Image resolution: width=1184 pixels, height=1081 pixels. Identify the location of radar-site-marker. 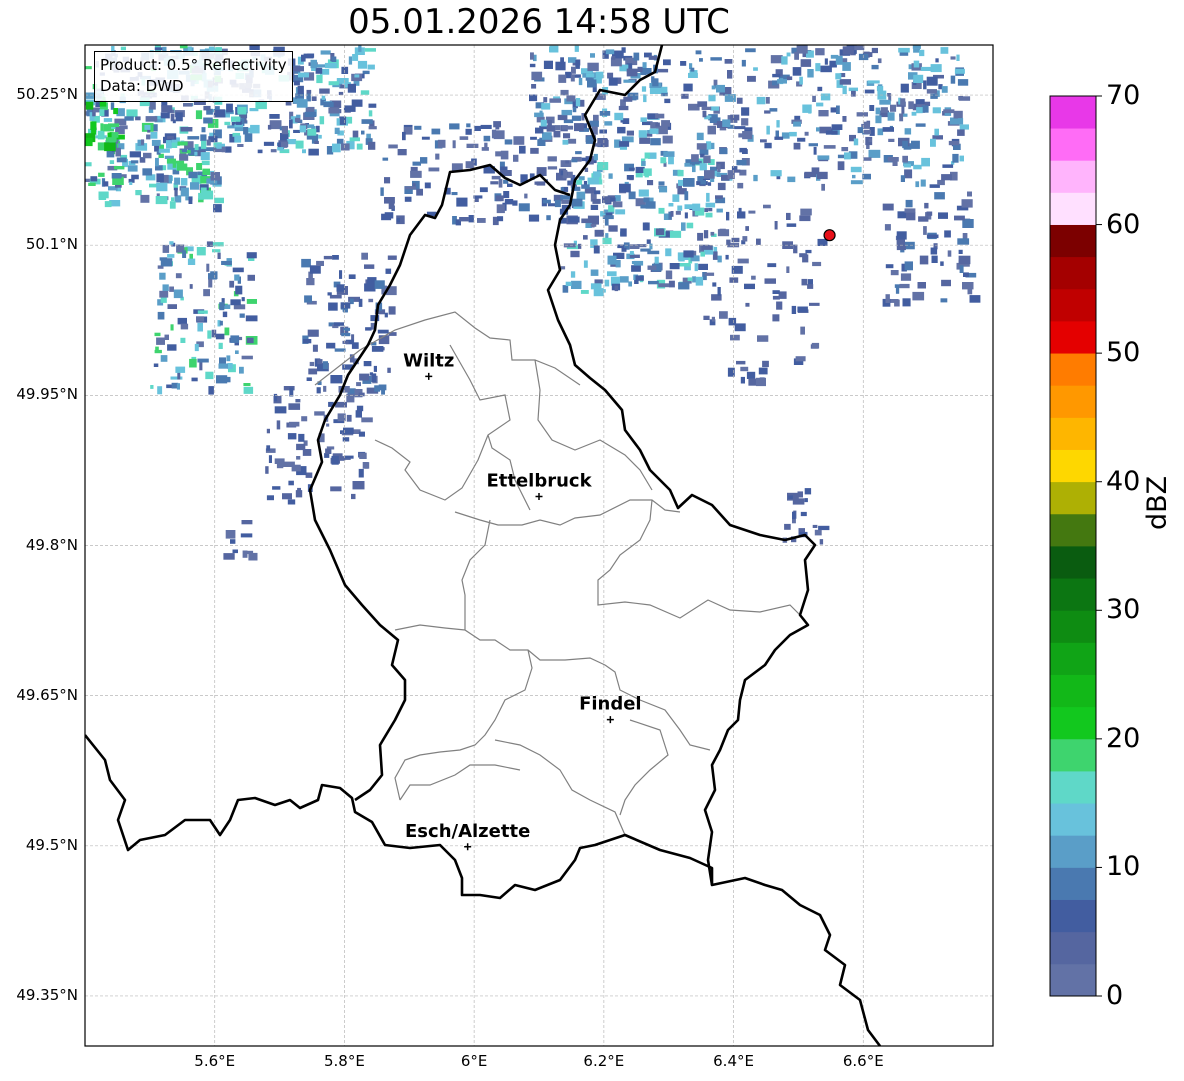
(829, 235).